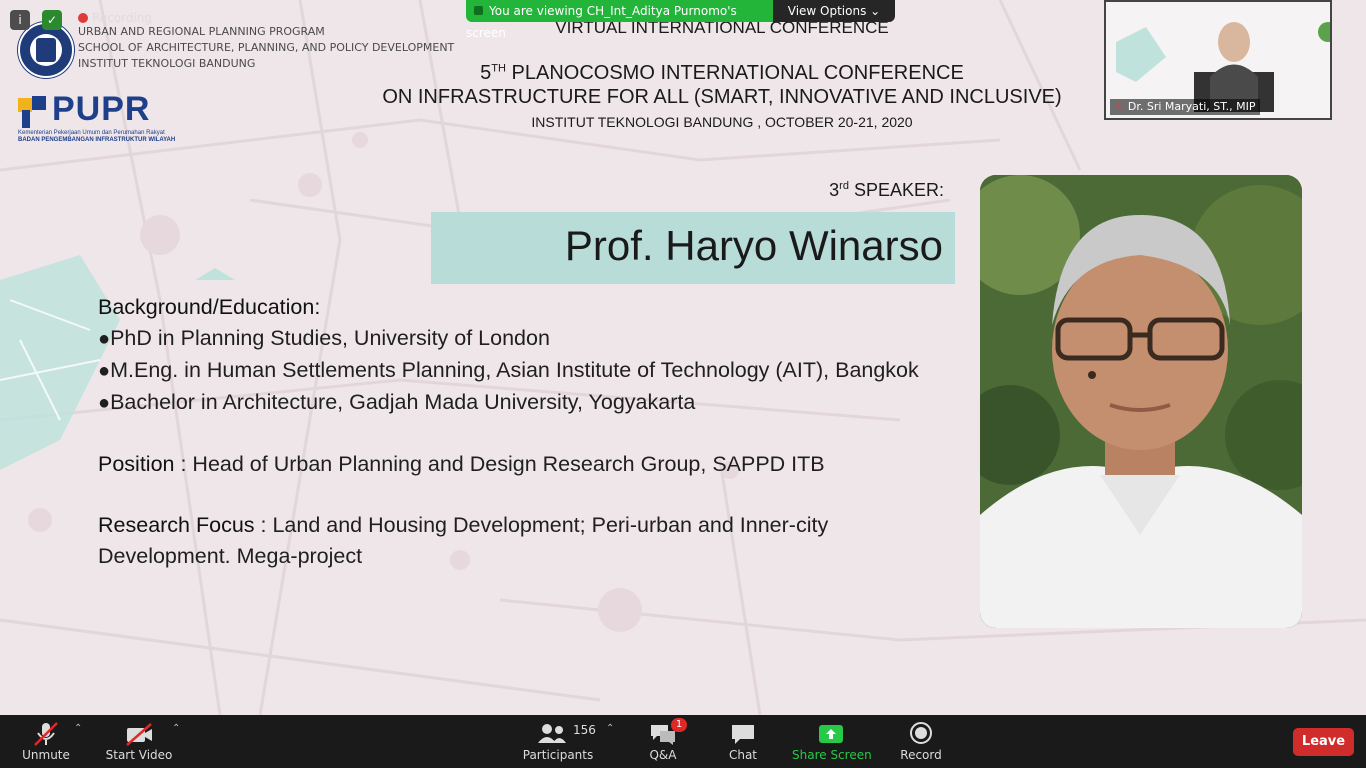 The width and height of the screenshot is (1366, 768). Describe the element at coordinates (136, 464) in the screenshot. I see `position-label: Position` at that location.